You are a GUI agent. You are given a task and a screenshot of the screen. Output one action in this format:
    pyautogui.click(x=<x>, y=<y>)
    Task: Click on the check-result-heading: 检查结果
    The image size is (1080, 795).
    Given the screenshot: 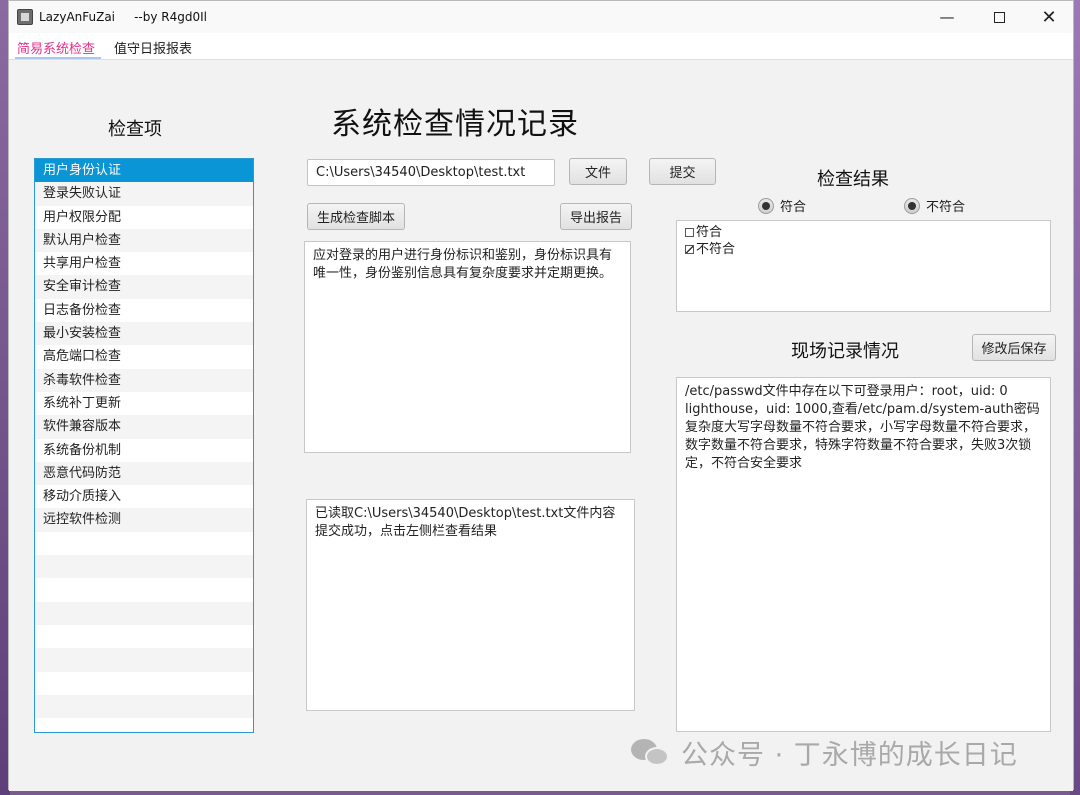 What is the action you would take?
    pyautogui.click(x=853, y=179)
    